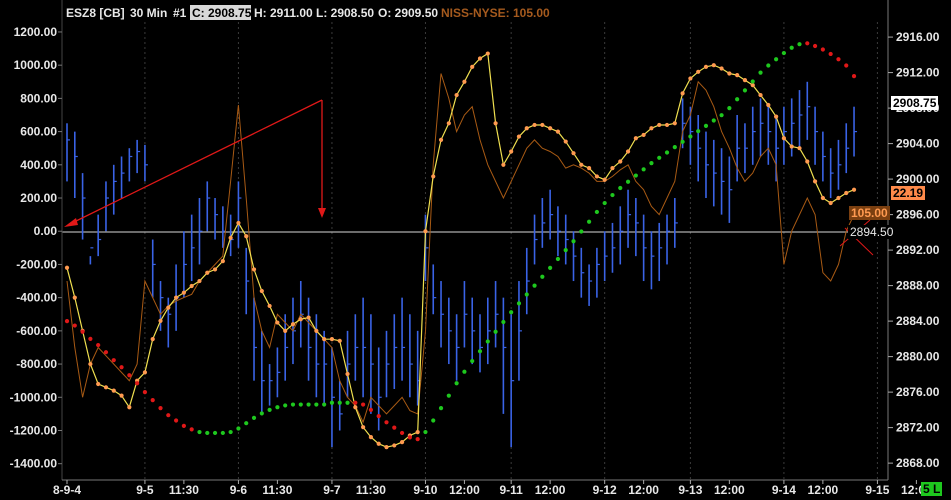 The height and width of the screenshot is (500, 951). I want to click on right-axis-tick-label: 2872.00, so click(918, 428).